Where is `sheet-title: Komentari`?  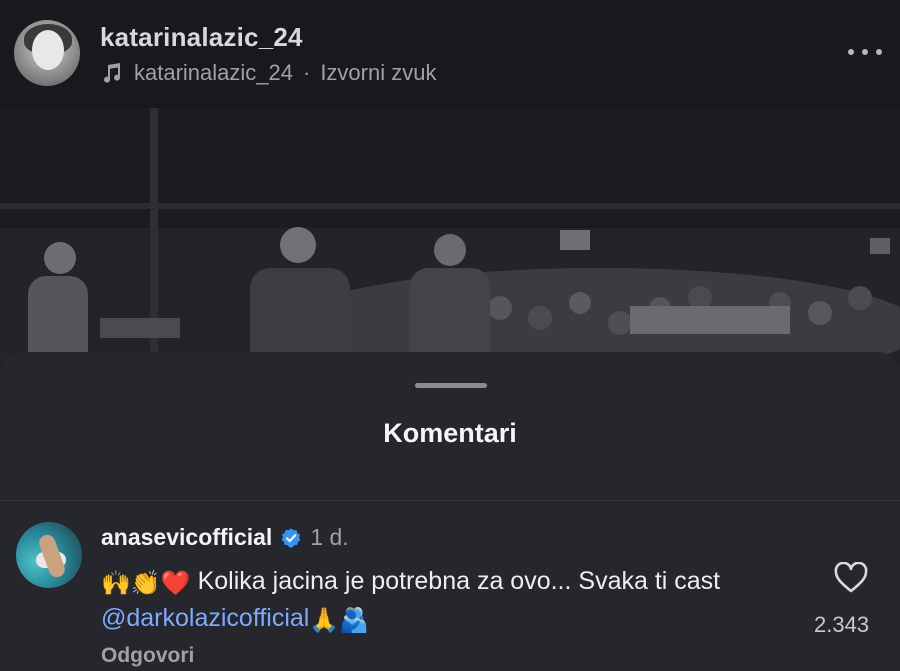
sheet-title: Komentari is located at coordinates (450, 433).